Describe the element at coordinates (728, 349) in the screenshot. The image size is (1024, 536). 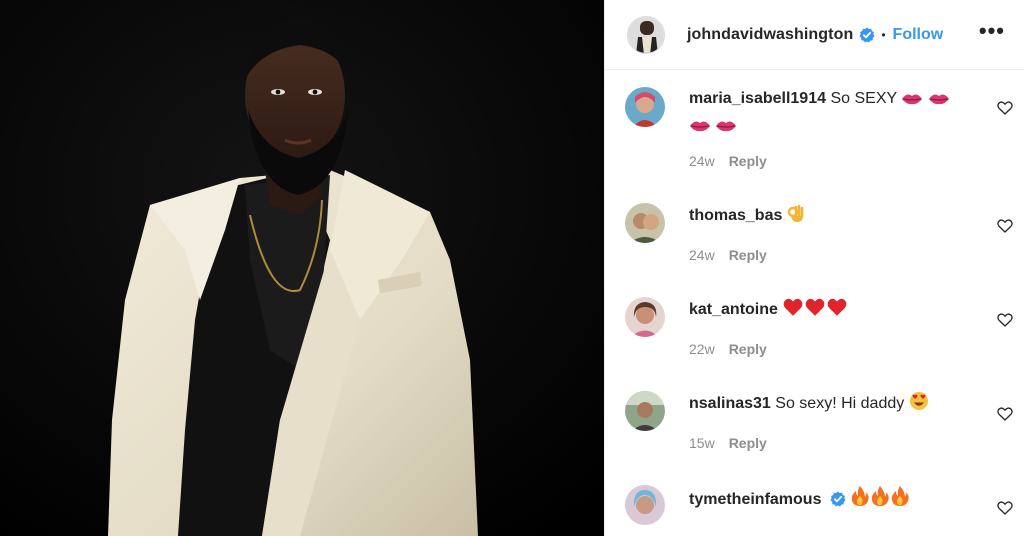
I see `comment-meta: 22w Reply` at that location.